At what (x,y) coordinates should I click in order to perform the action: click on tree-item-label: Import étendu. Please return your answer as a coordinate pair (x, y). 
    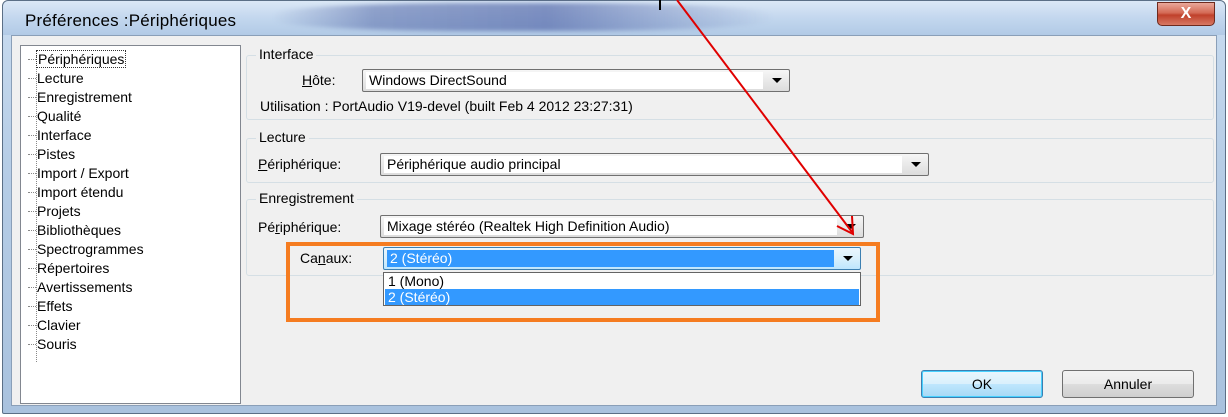
    Looking at the image, I should click on (80, 192).